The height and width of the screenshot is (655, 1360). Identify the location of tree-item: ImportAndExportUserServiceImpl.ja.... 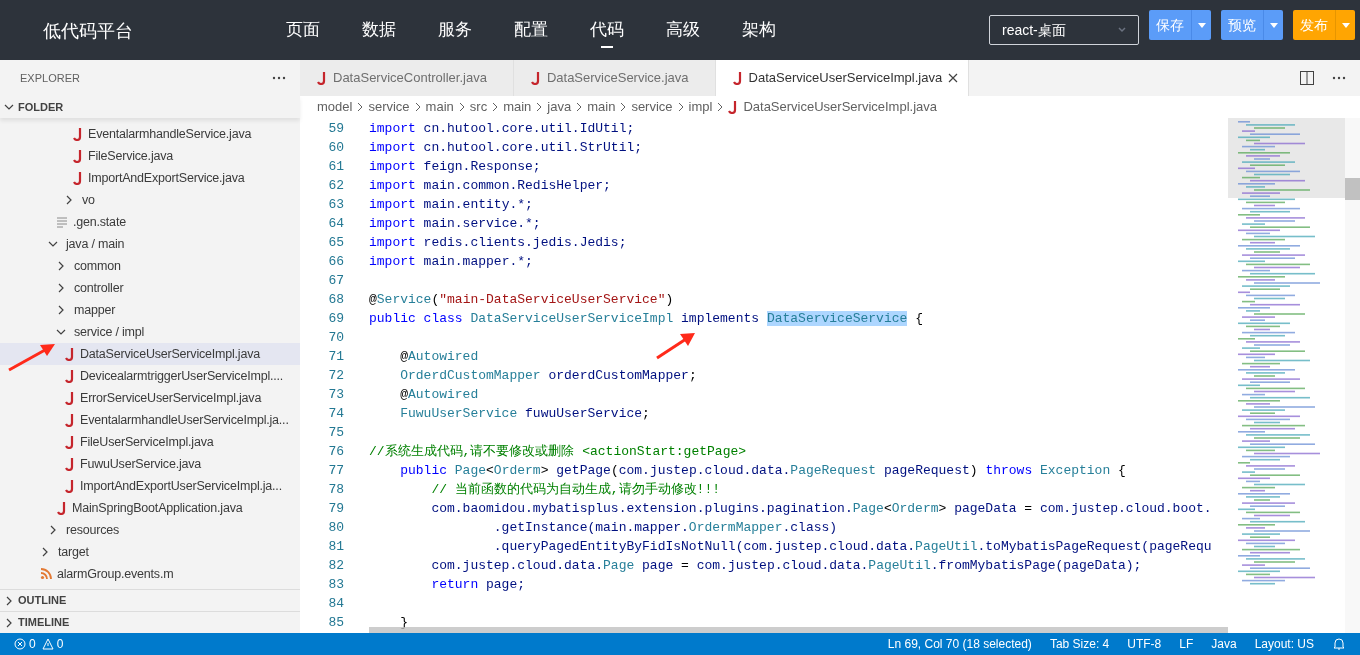
(150, 486).